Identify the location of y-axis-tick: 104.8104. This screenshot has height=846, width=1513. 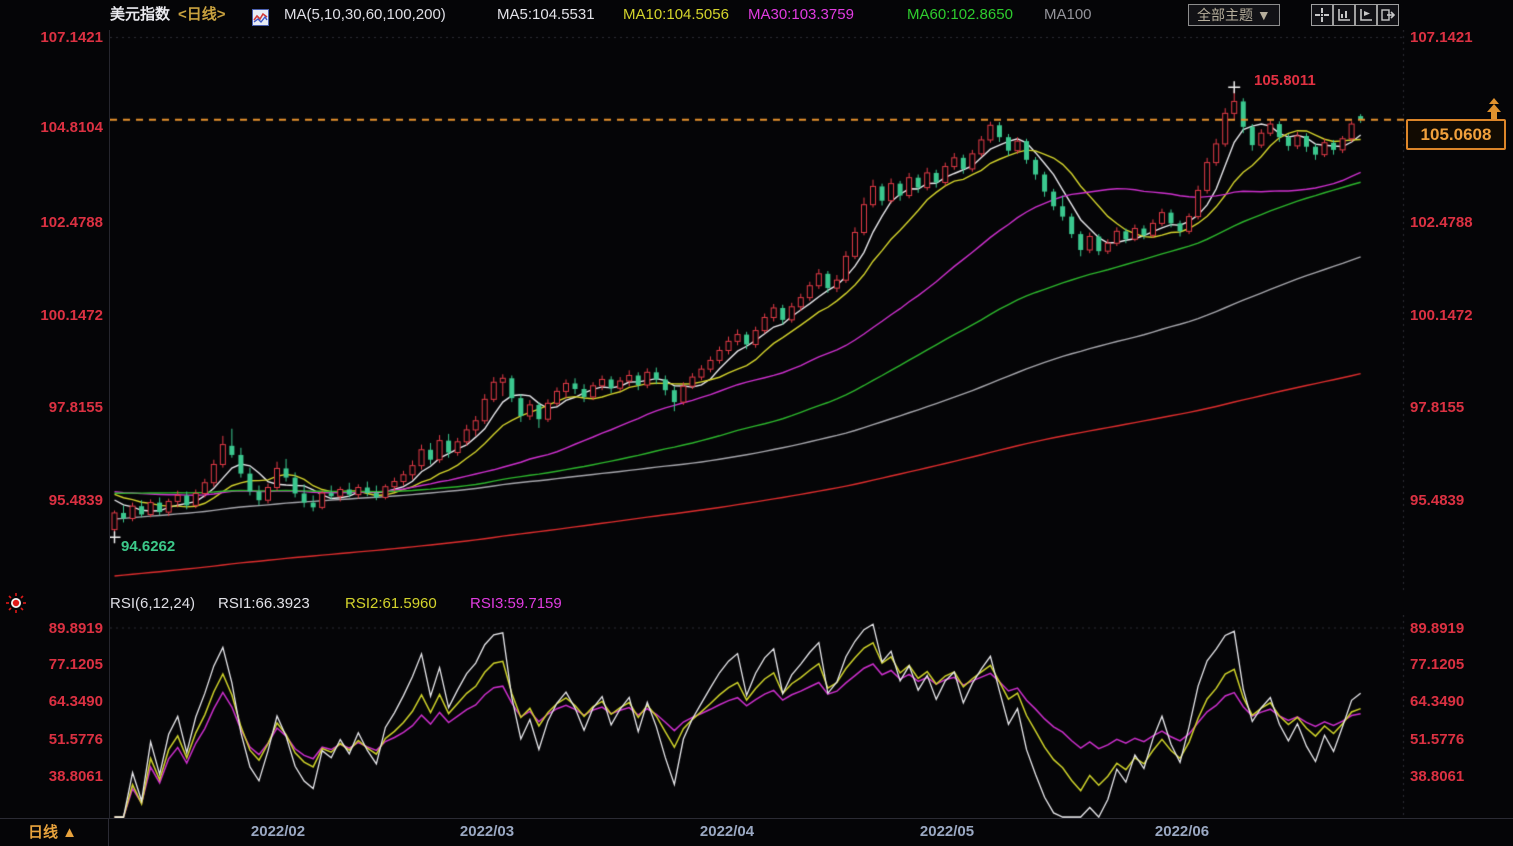
(71, 127).